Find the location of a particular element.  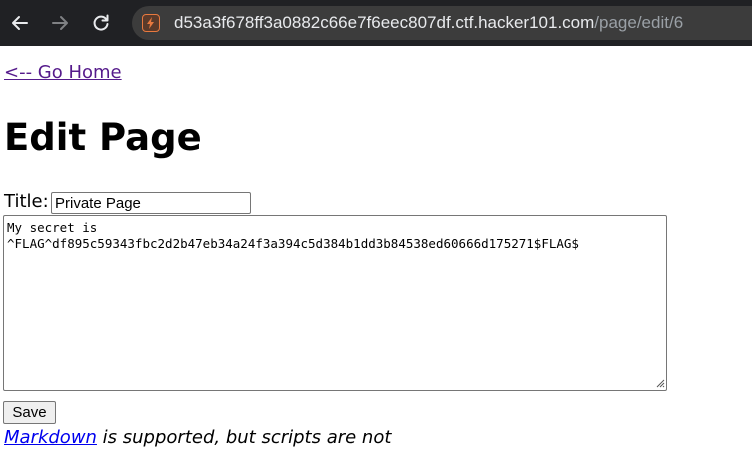

forward-arrow-icon is located at coordinates (60, 23).